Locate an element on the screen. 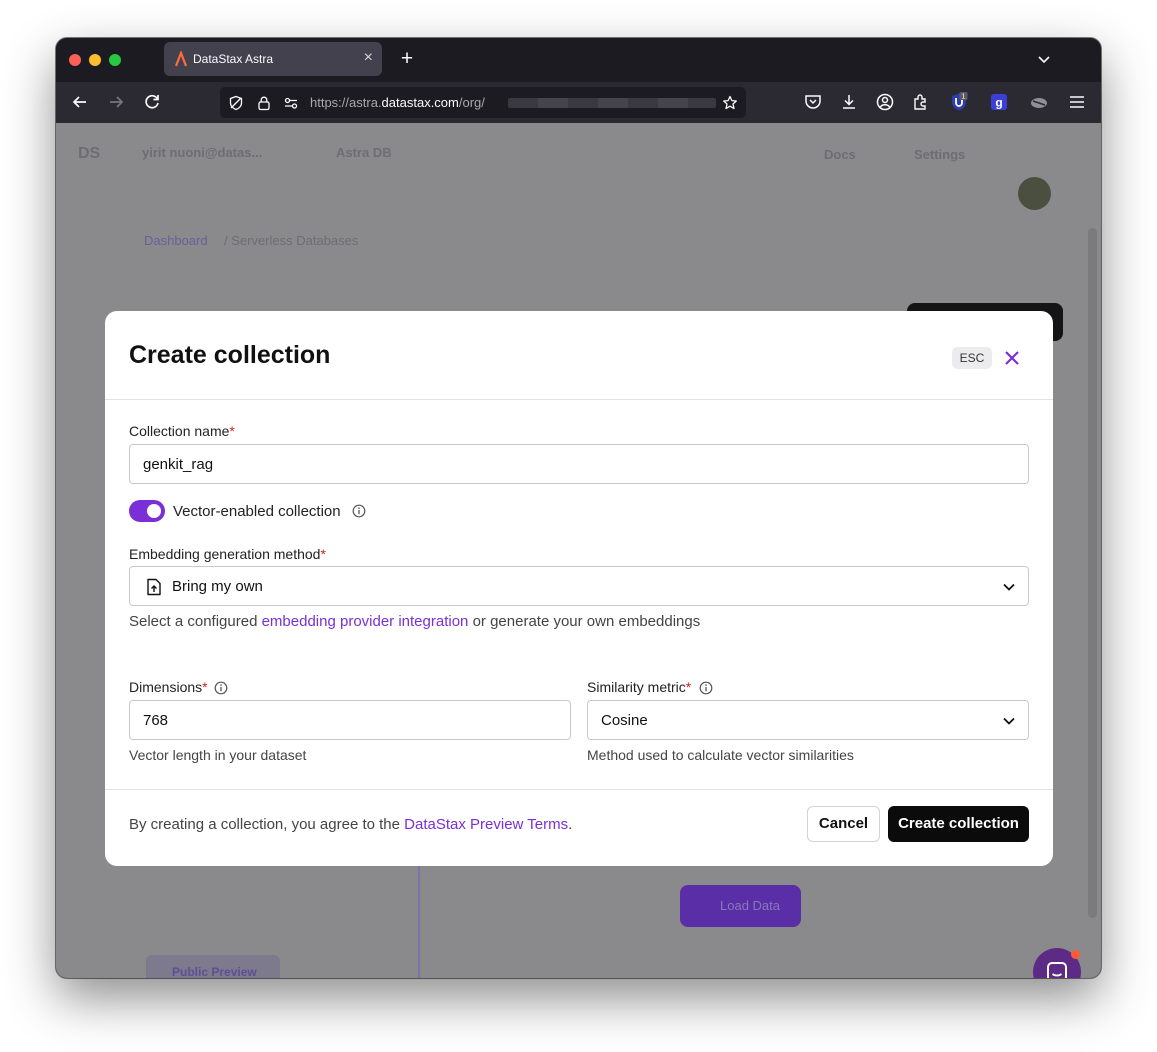 The width and height of the screenshot is (1157, 1052). similarity-metric-select: Cosine is located at coordinates (808, 720).